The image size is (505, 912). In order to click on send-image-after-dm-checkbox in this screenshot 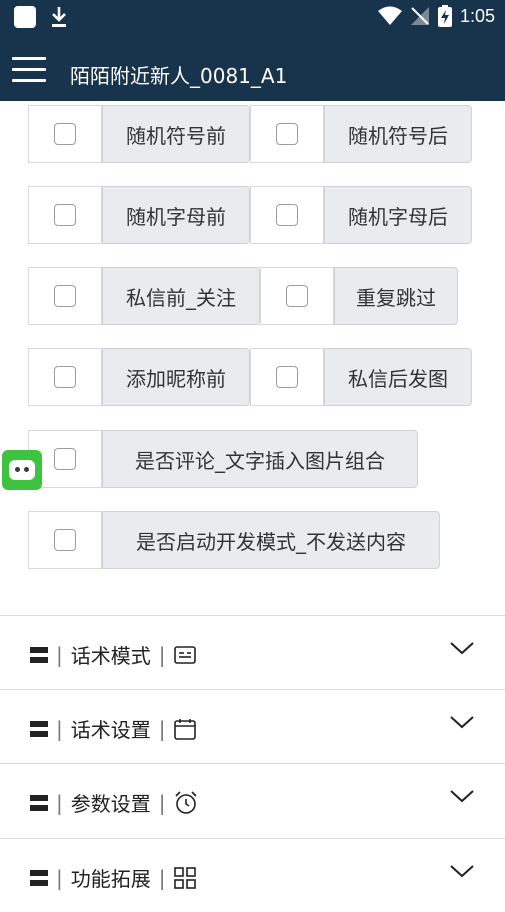, I will do `click(287, 377)`.